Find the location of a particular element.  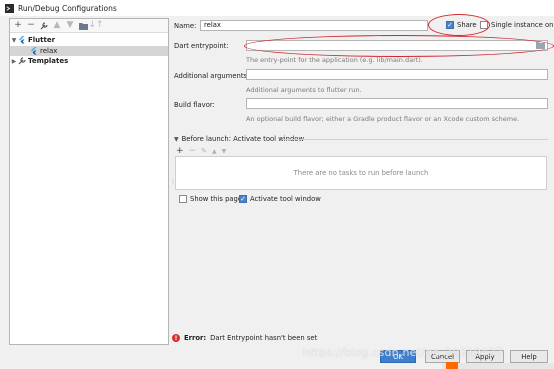

build-flavor-label: Build flavor: is located at coordinates (194, 105).